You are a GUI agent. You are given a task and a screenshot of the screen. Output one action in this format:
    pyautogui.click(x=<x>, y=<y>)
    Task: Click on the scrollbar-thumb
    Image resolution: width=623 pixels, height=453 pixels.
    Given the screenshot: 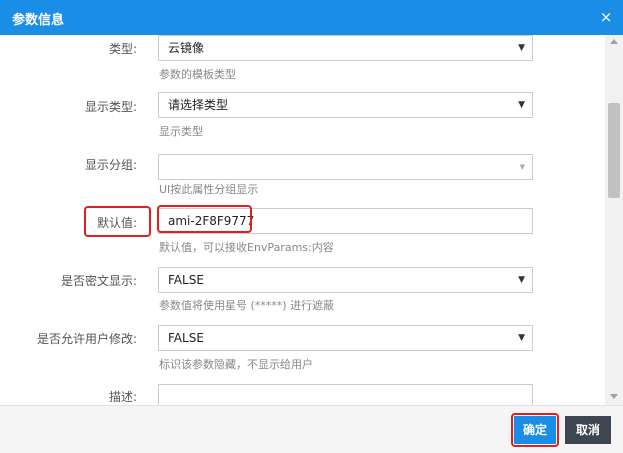 What is the action you would take?
    pyautogui.click(x=614, y=150)
    